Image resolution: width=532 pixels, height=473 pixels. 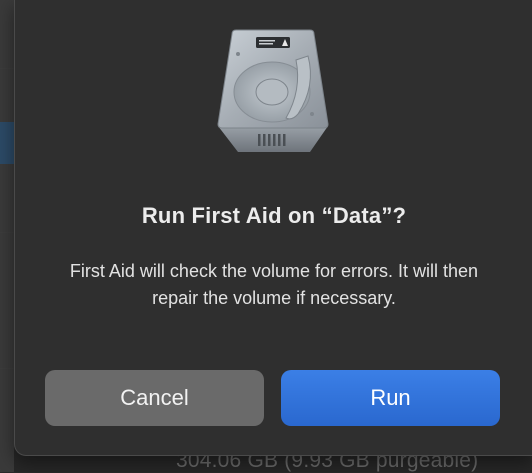 What do you see at coordinates (7, 143) in the screenshot?
I see `sidebar-selected-item` at bounding box center [7, 143].